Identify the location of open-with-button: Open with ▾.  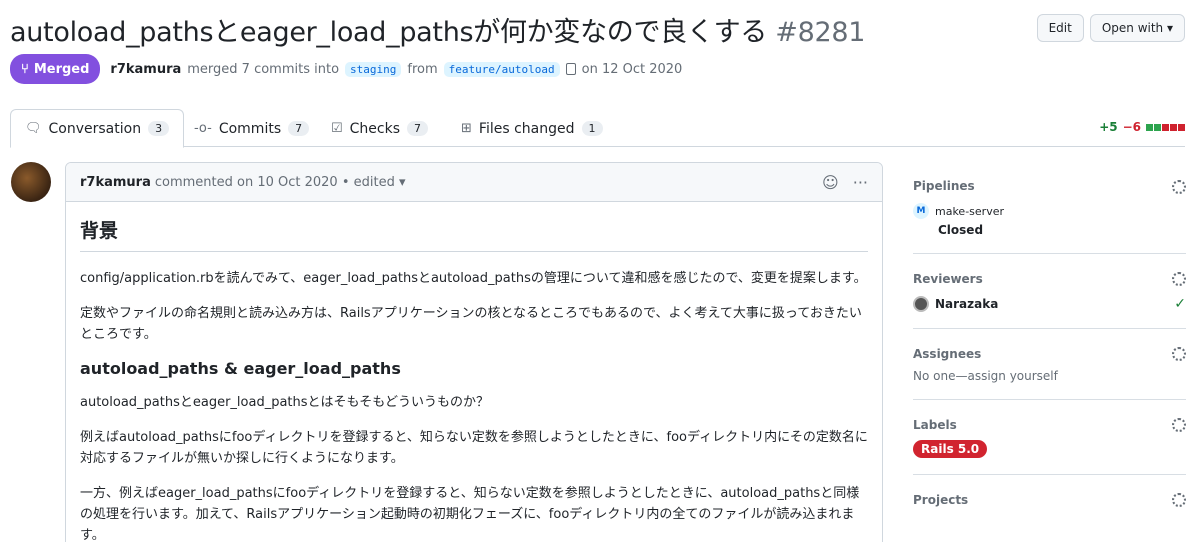
(1137, 28).